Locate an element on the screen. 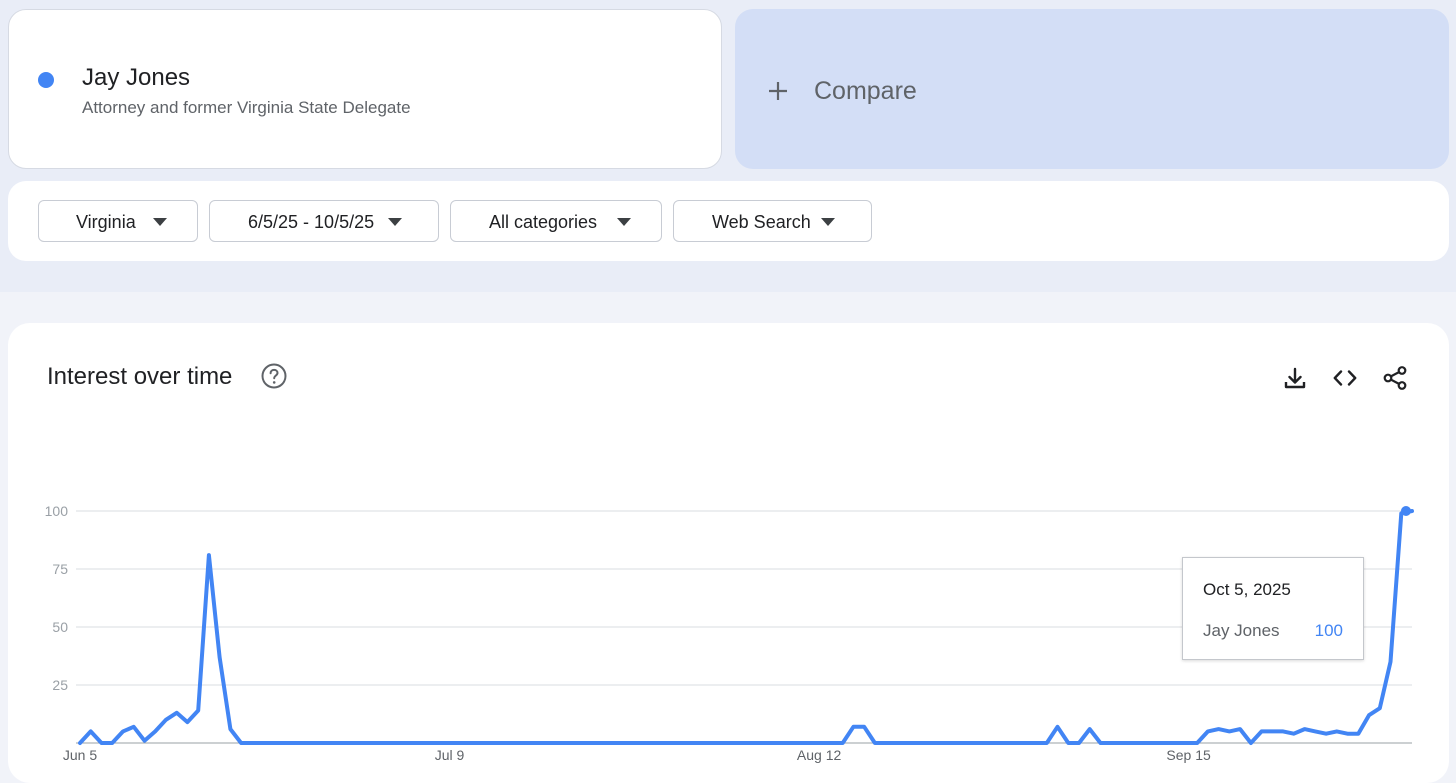  term-name: Jay Jones is located at coordinates (136, 77).